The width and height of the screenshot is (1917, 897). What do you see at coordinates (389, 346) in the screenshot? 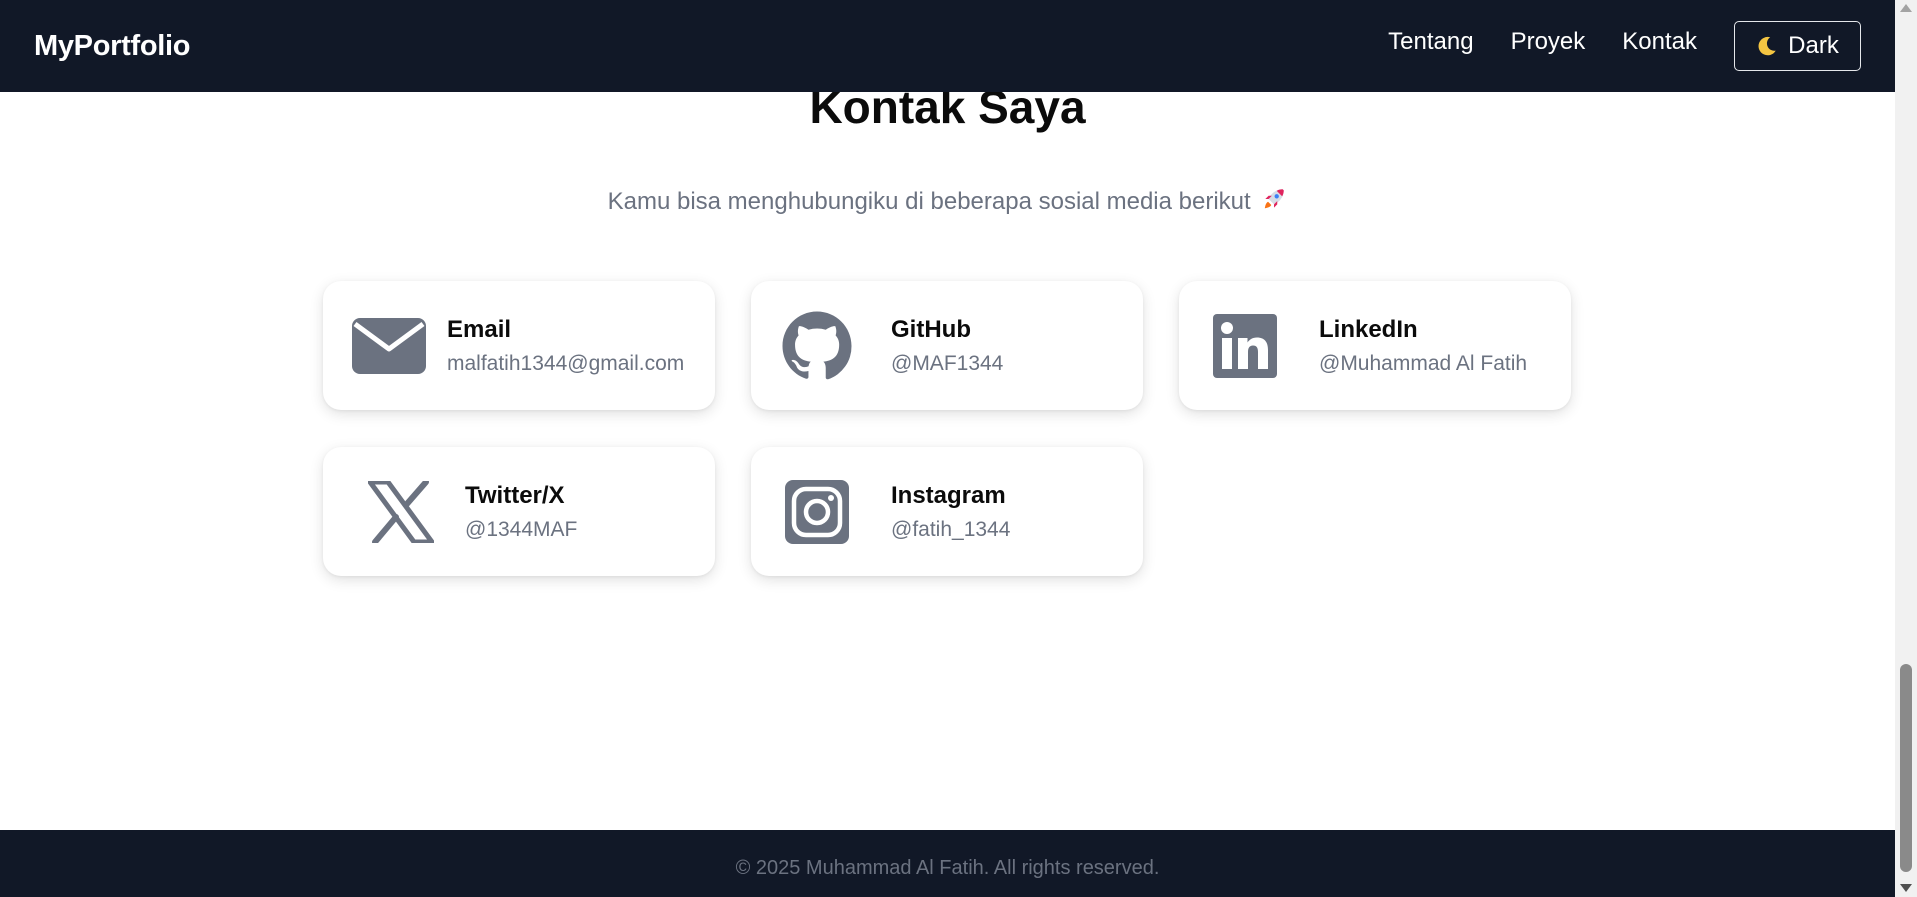
I see `email-icon` at bounding box center [389, 346].